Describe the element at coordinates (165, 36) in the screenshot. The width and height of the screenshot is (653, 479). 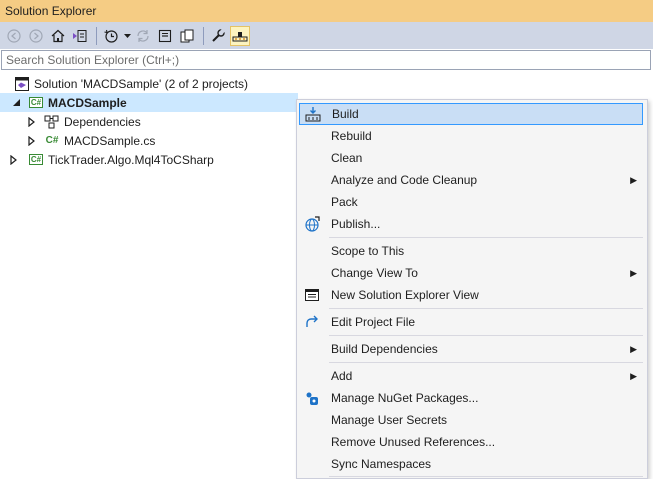
I see `collapse-all-icon` at that location.